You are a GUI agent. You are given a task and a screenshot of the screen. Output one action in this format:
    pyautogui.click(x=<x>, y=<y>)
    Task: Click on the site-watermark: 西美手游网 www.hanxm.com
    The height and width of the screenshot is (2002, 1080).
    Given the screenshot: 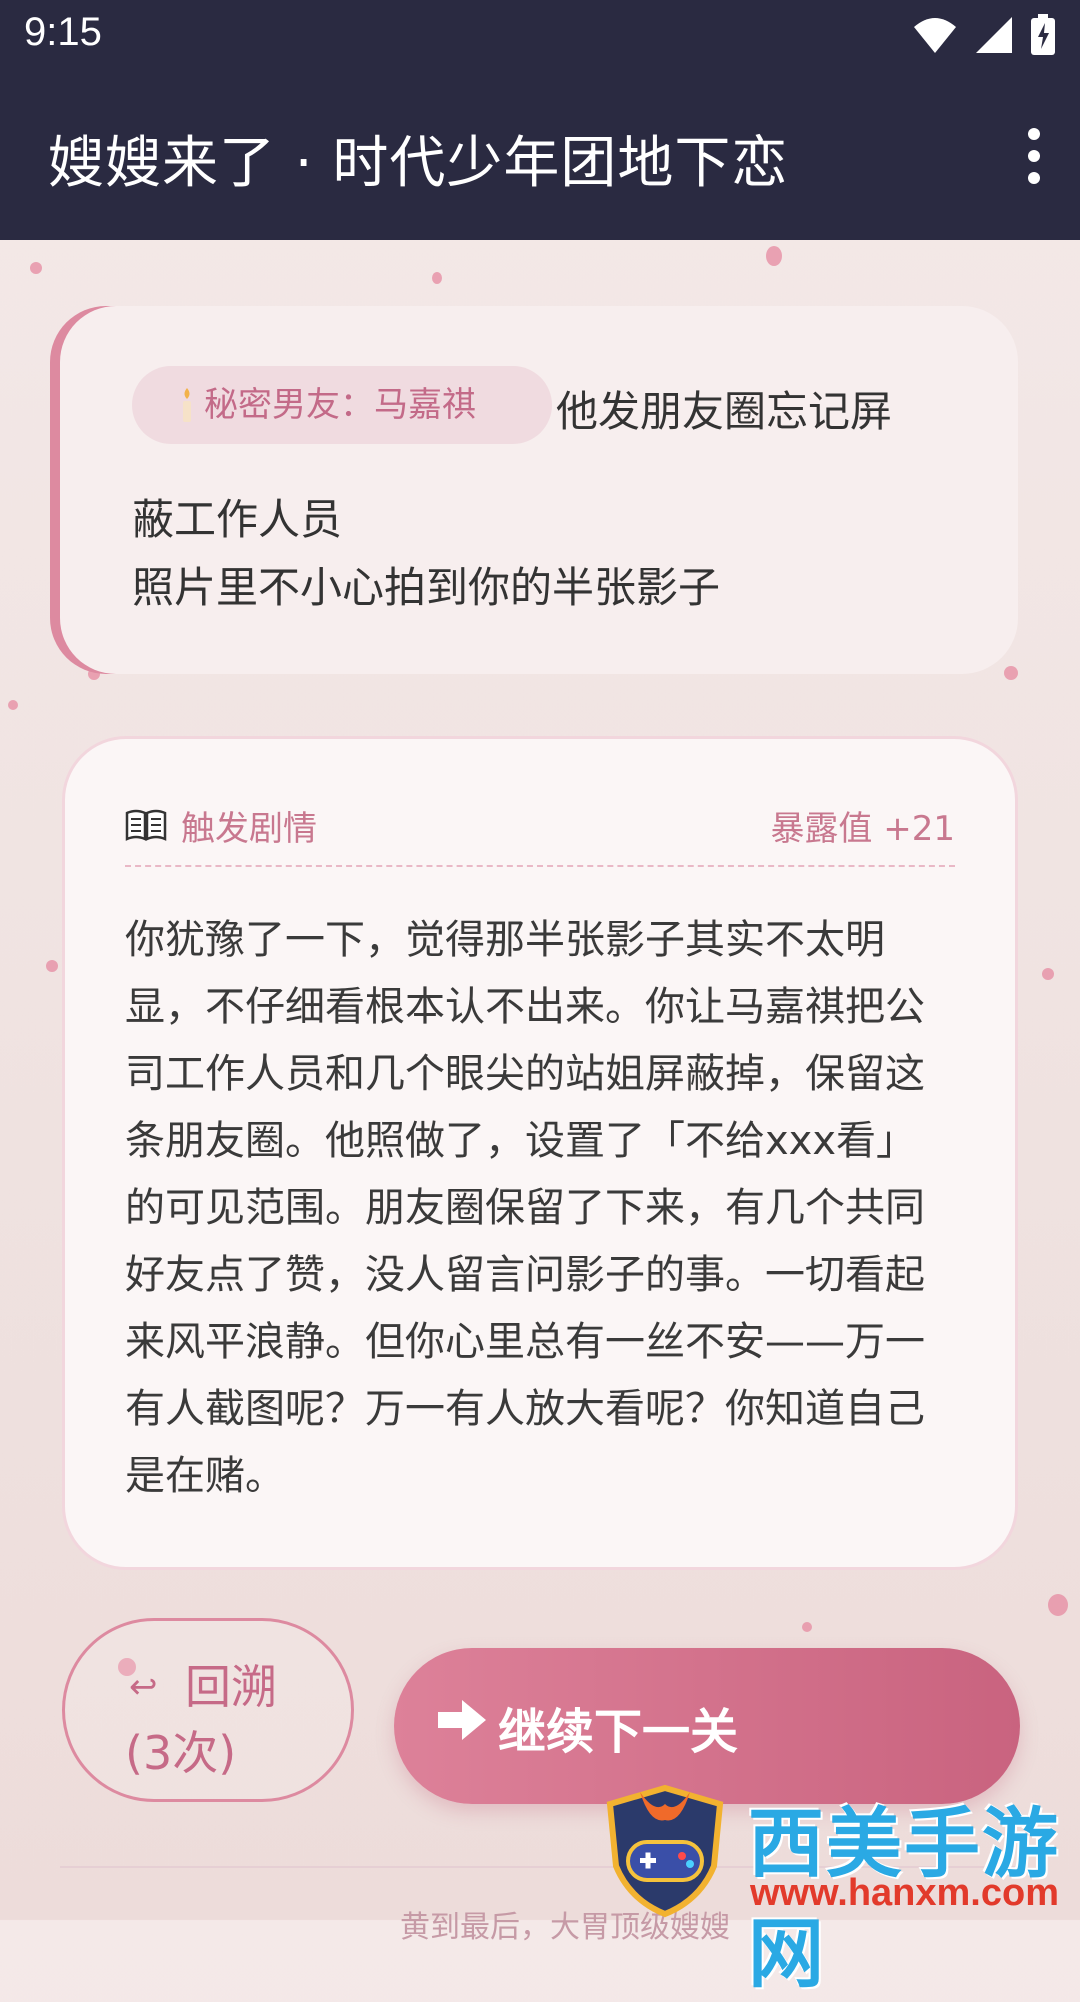 What is the action you would take?
    pyautogui.click(x=840, y=1890)
    